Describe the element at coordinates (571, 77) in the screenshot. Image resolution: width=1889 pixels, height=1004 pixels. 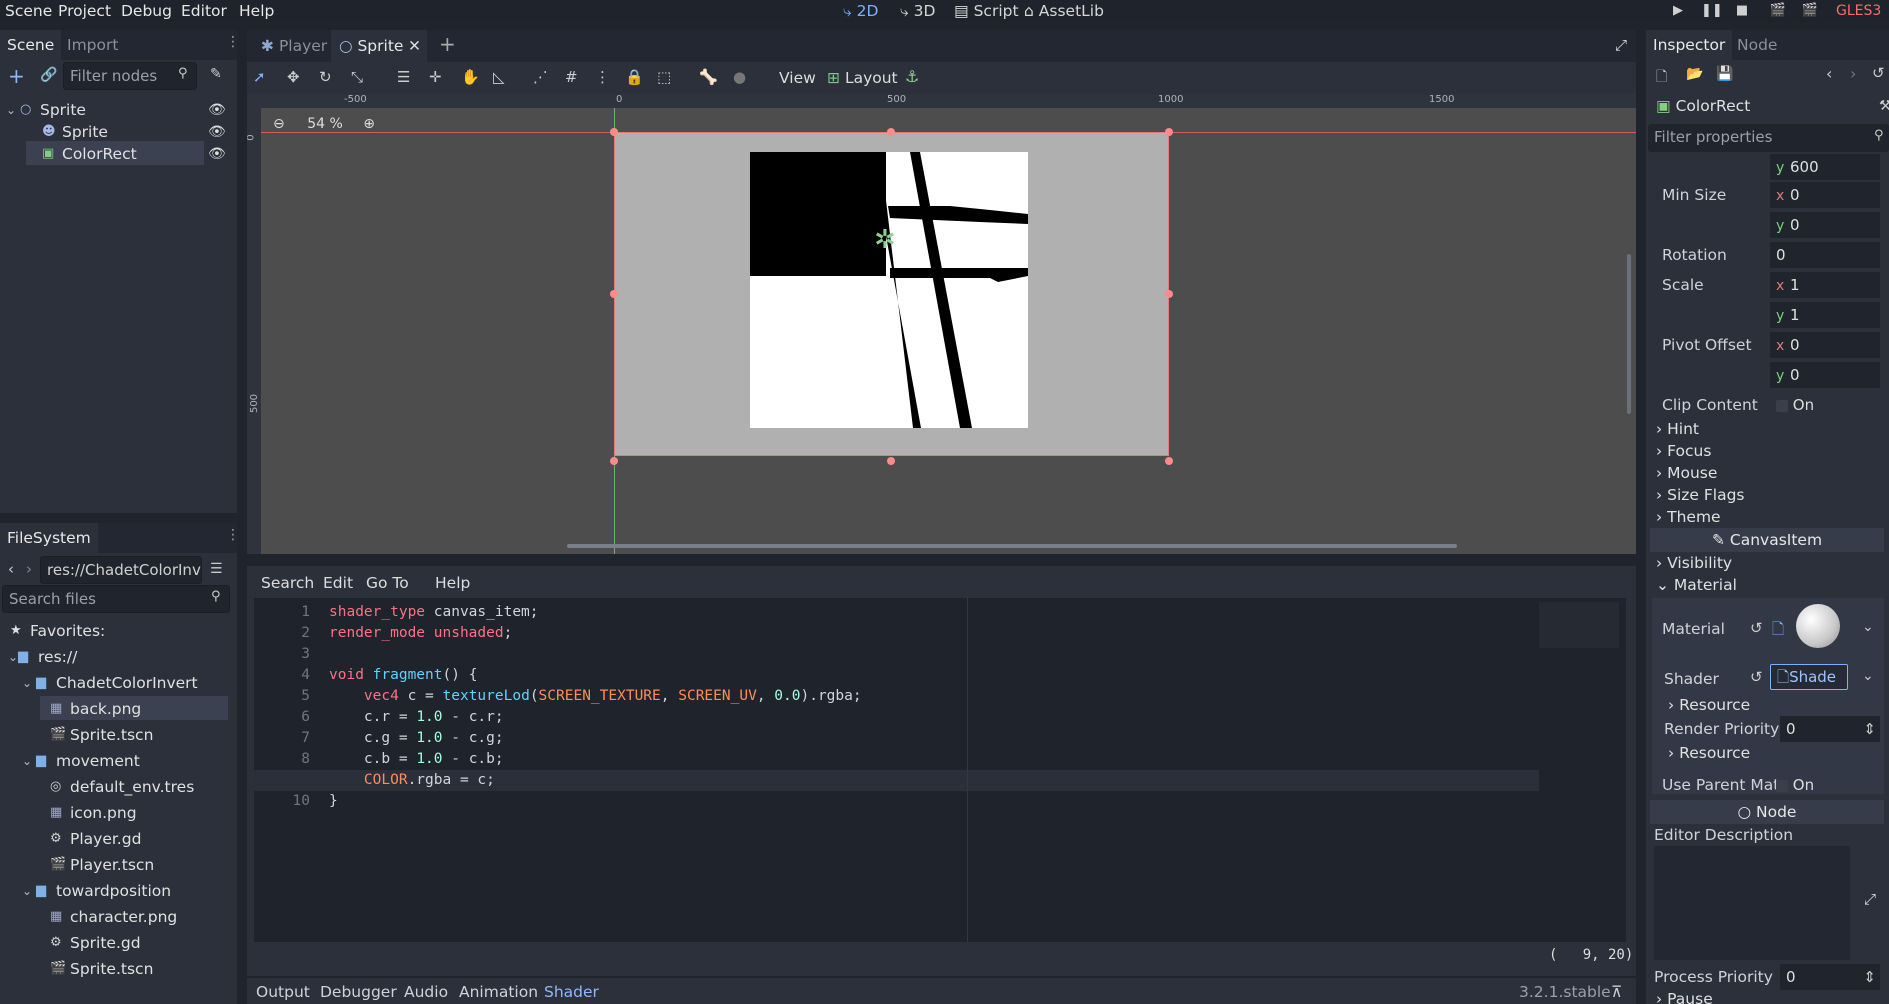
I see `grid-snap-icon: #` at that location.